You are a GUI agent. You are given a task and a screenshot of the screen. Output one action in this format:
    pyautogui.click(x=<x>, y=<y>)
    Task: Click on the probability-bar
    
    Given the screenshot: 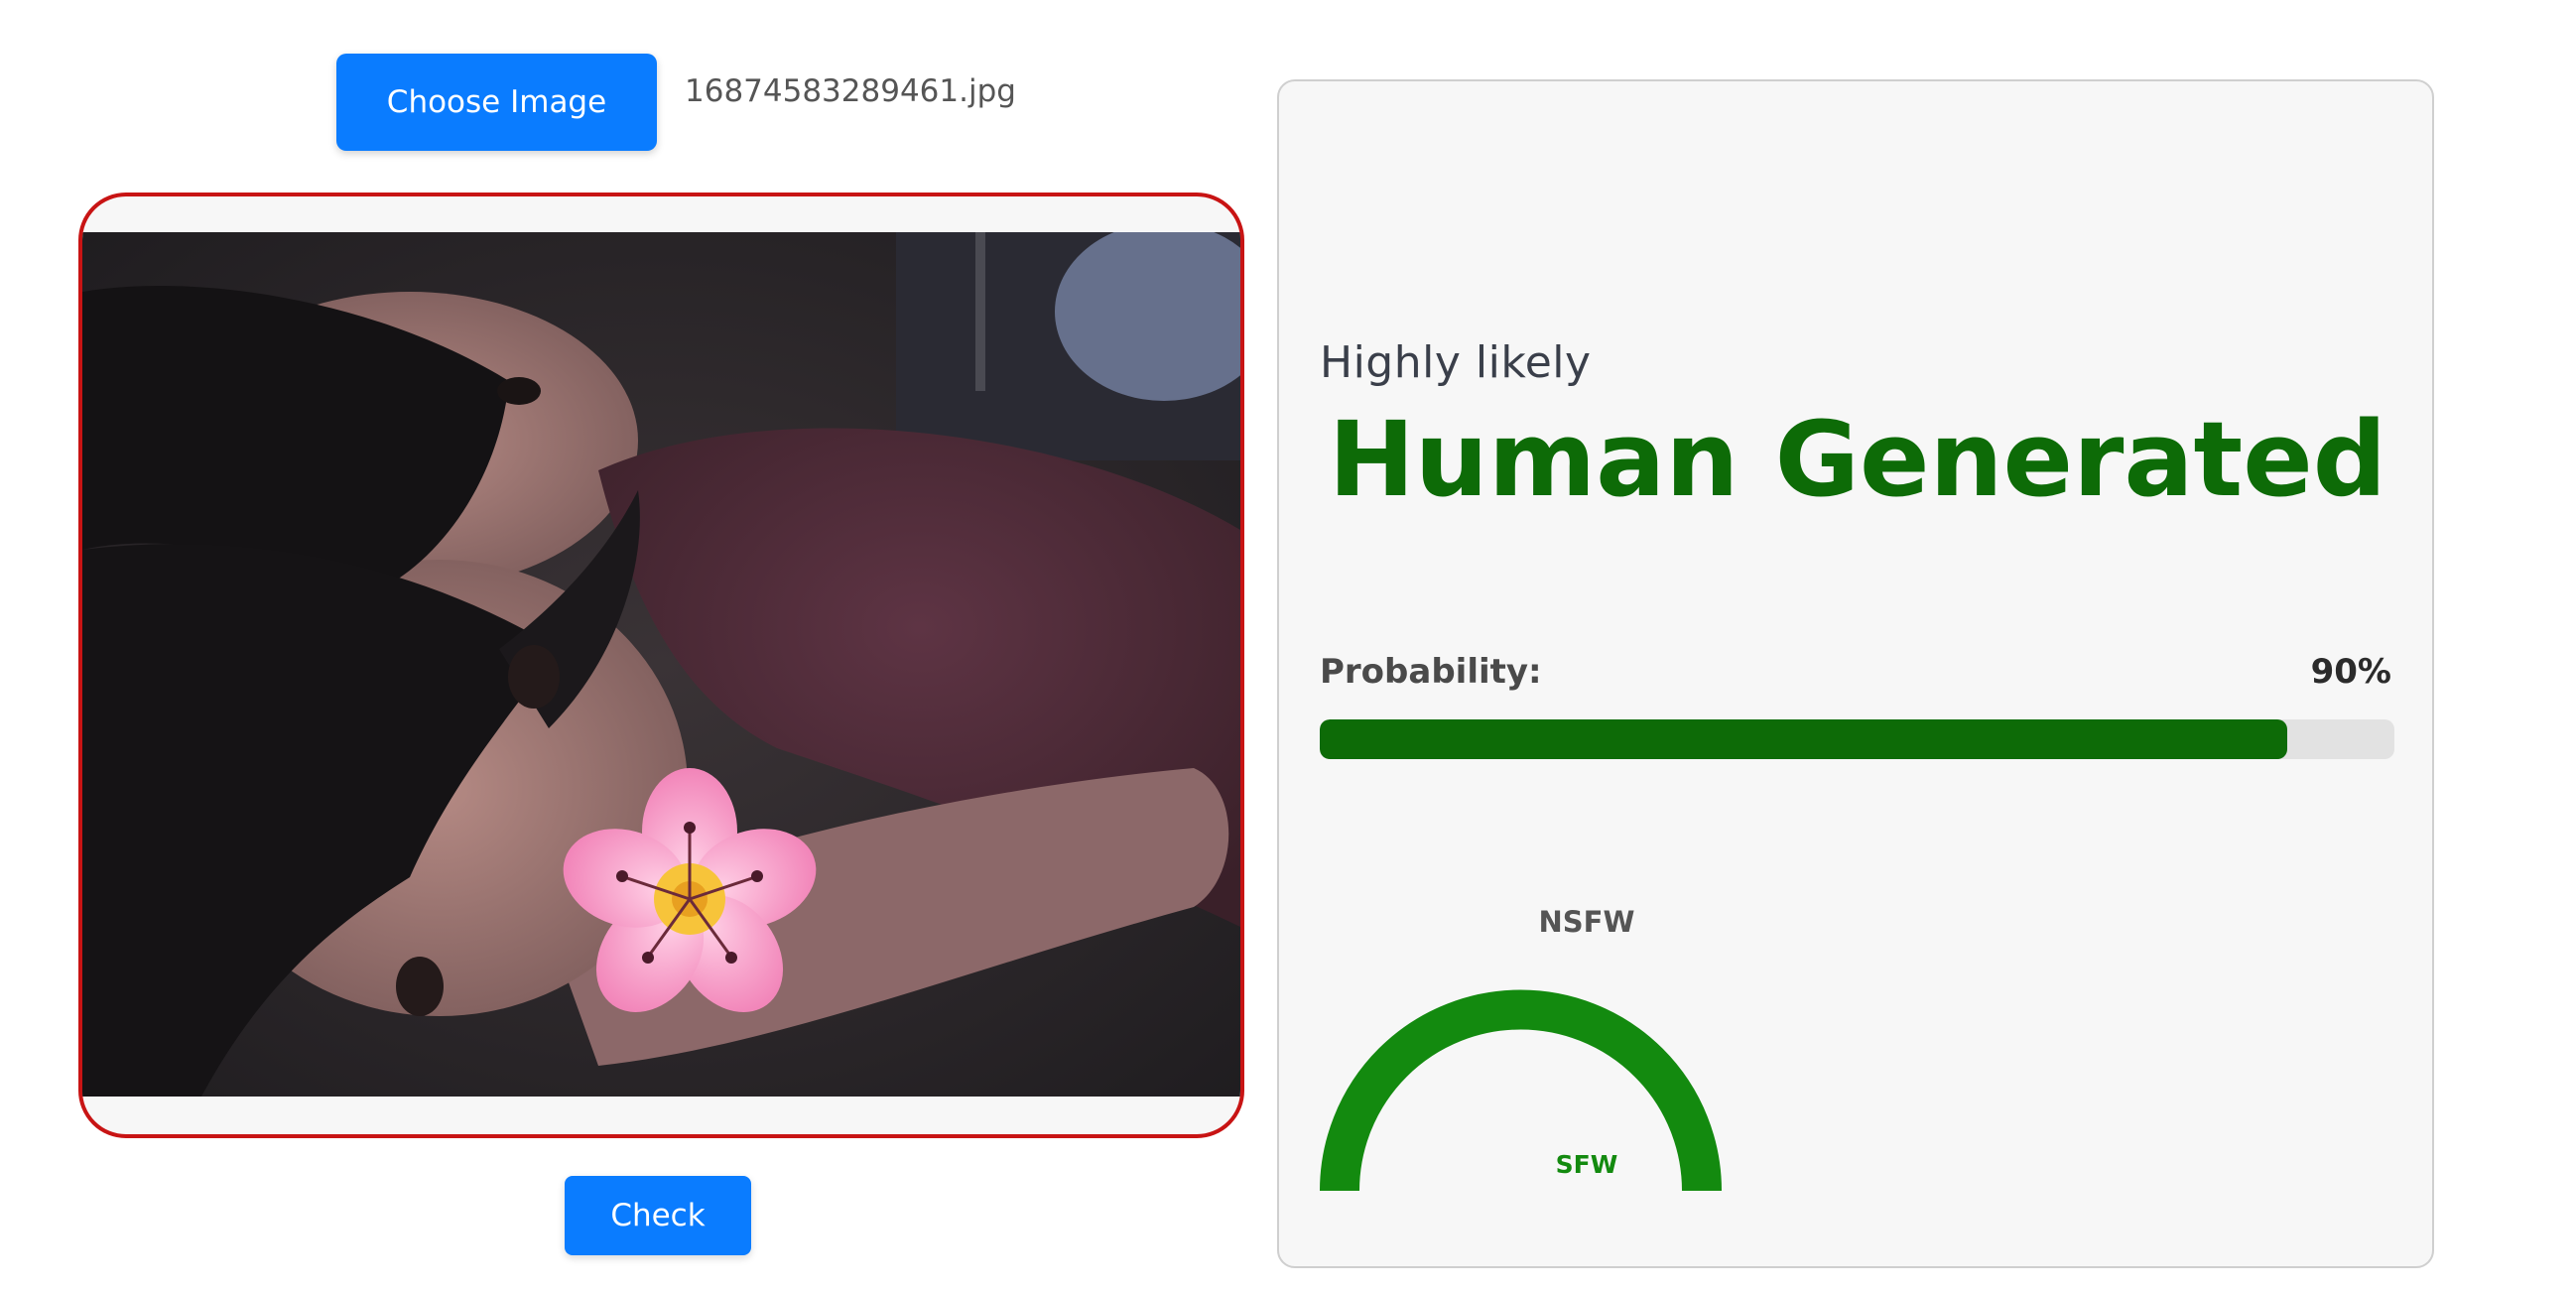 What is the action you would take?
    pyautogui.click(x=1857, y=739)
    